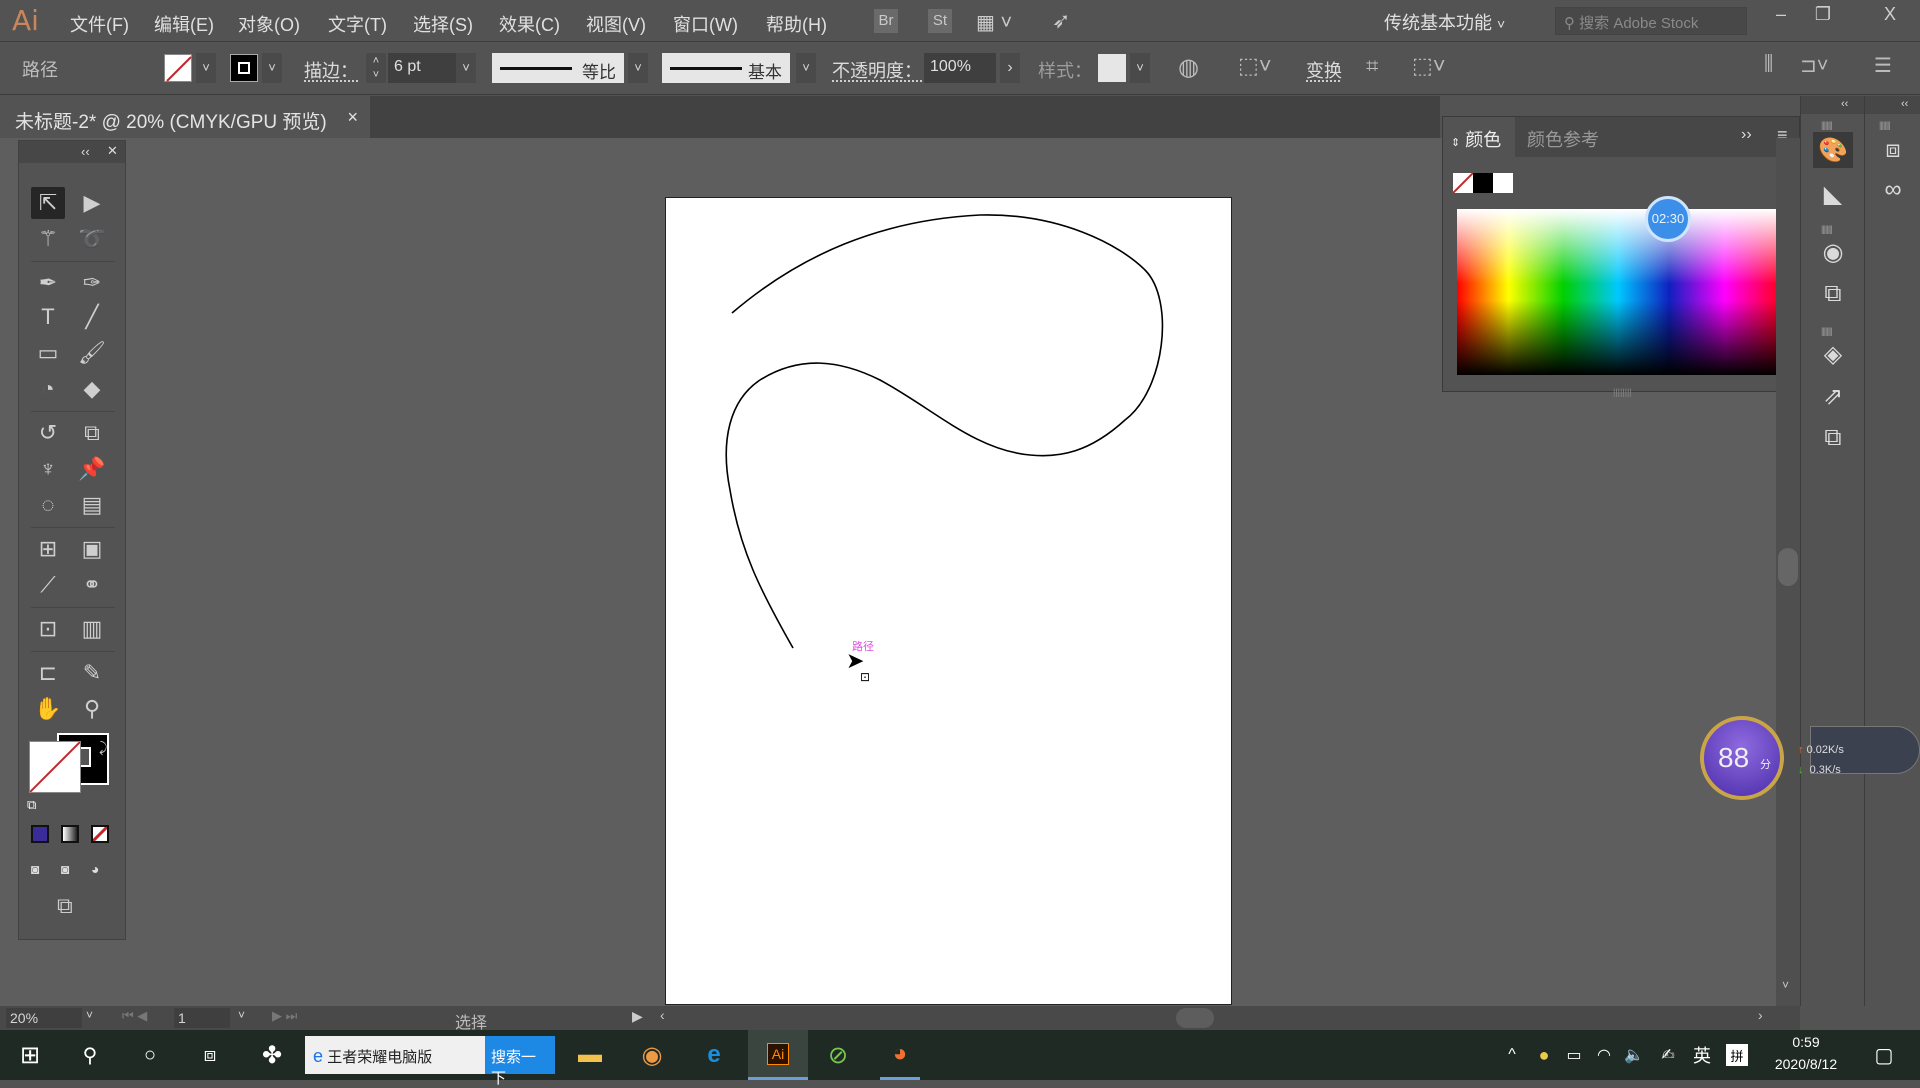  What do you see at coordinates (185, 117) in the screenshot?
I see `document-tab: 未标题-2* @ 20% (CMYK/GPU 预览) ×` at bounding box center [185, 117].